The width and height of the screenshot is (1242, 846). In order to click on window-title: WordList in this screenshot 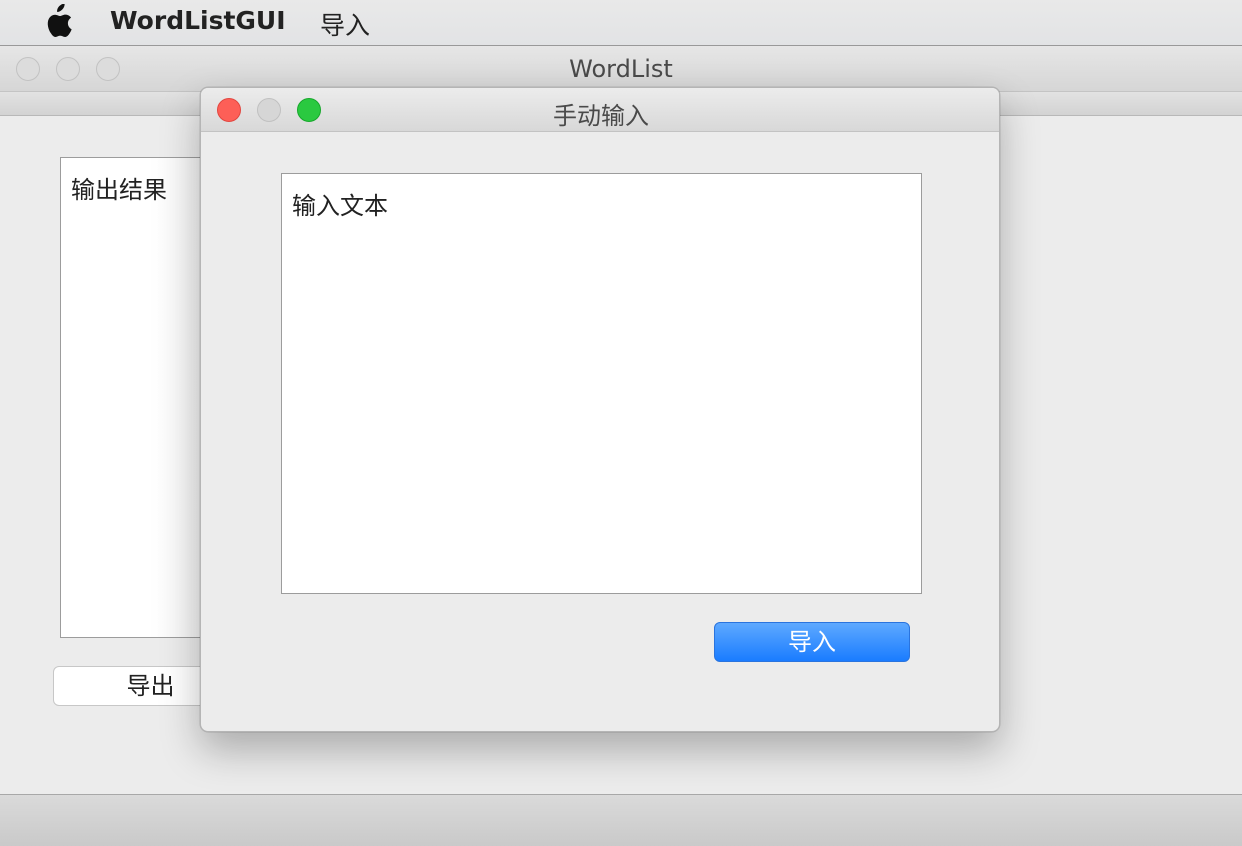, I will do `click(621, 69)`.